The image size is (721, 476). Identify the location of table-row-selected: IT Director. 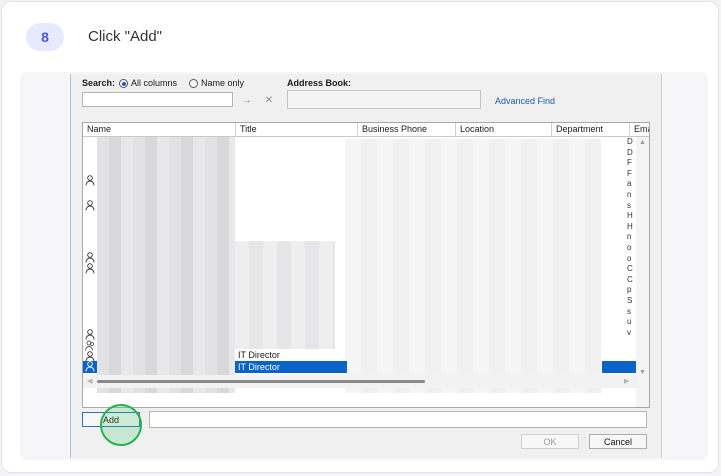
(366, 367).